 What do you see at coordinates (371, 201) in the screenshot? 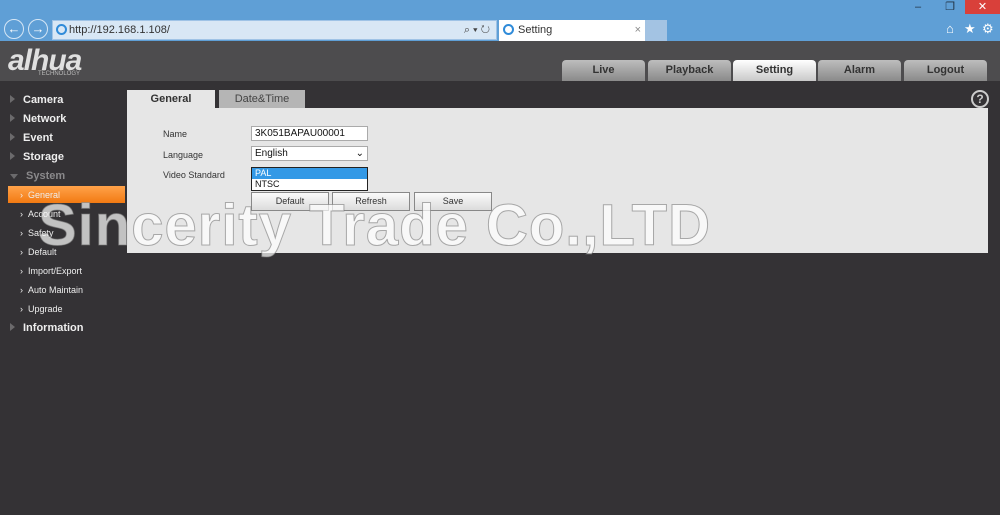
I see `refresh-button: Refresh` at bounding box center [371, 201].